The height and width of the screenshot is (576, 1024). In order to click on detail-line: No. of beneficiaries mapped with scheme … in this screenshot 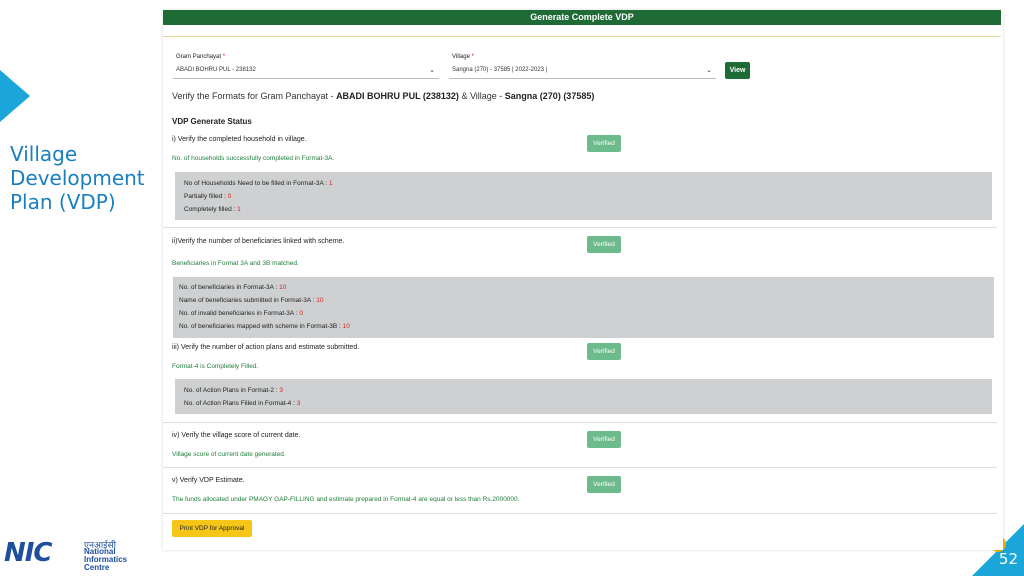, I will do `click(264, 326)`.